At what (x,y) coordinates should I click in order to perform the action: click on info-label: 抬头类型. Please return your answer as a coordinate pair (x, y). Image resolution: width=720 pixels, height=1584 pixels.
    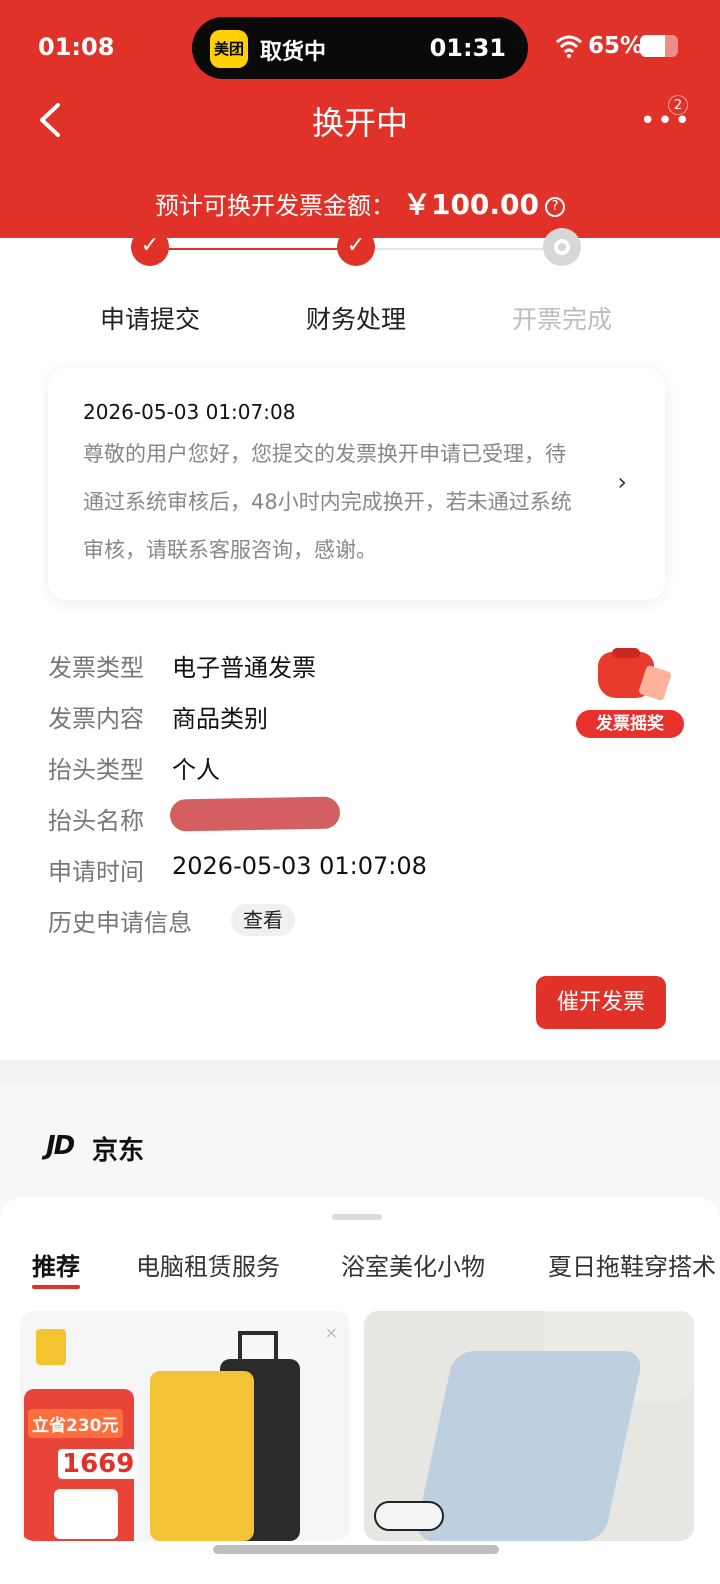
    Looking at the image, I should click on (96, 770).